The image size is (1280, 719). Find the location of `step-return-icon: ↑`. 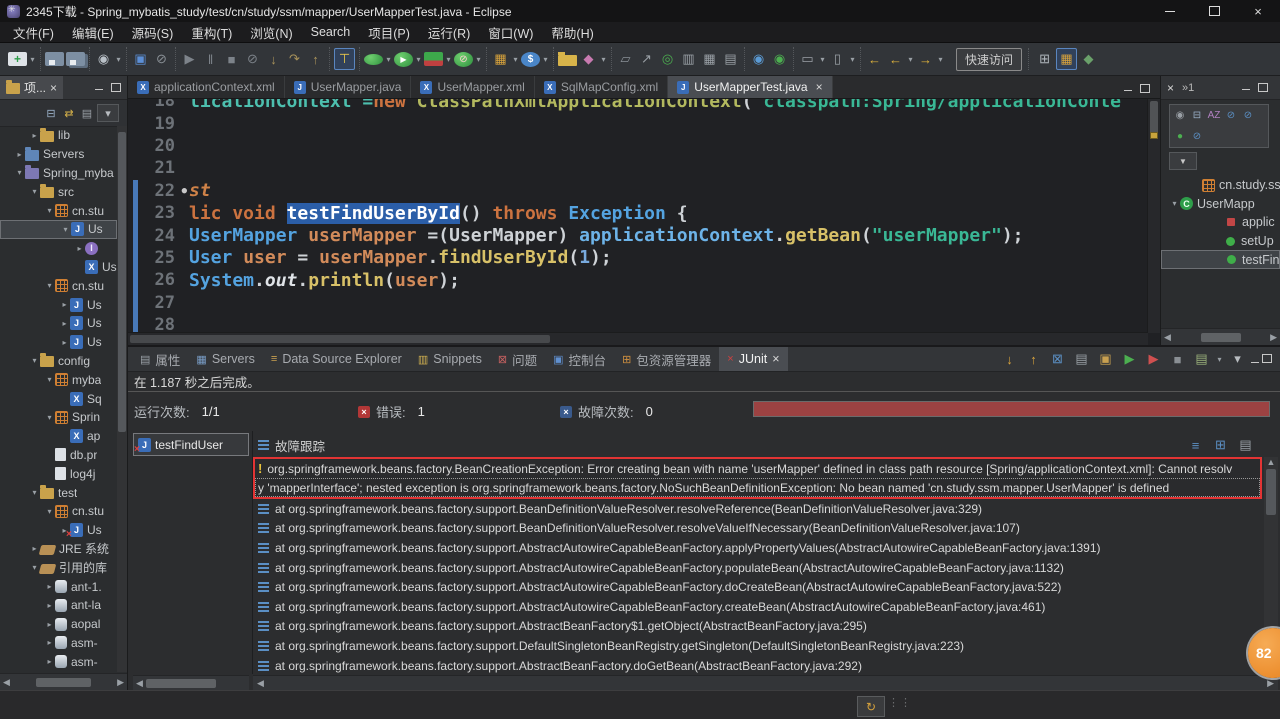

step-return-icon: ↑ is located at coordinates (315, 59).